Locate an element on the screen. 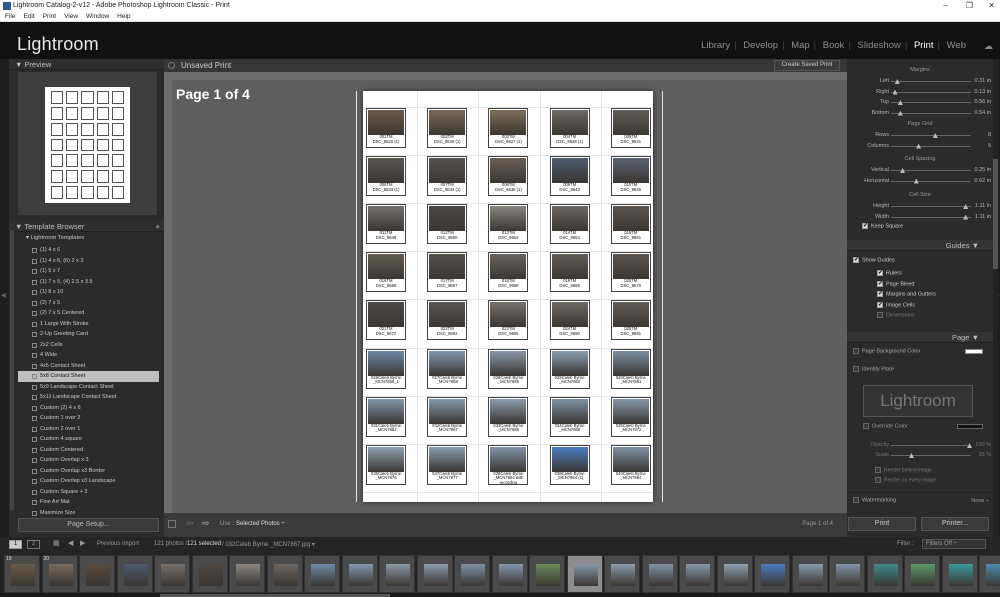  module-print: Print is located at coordinates (924, 45).